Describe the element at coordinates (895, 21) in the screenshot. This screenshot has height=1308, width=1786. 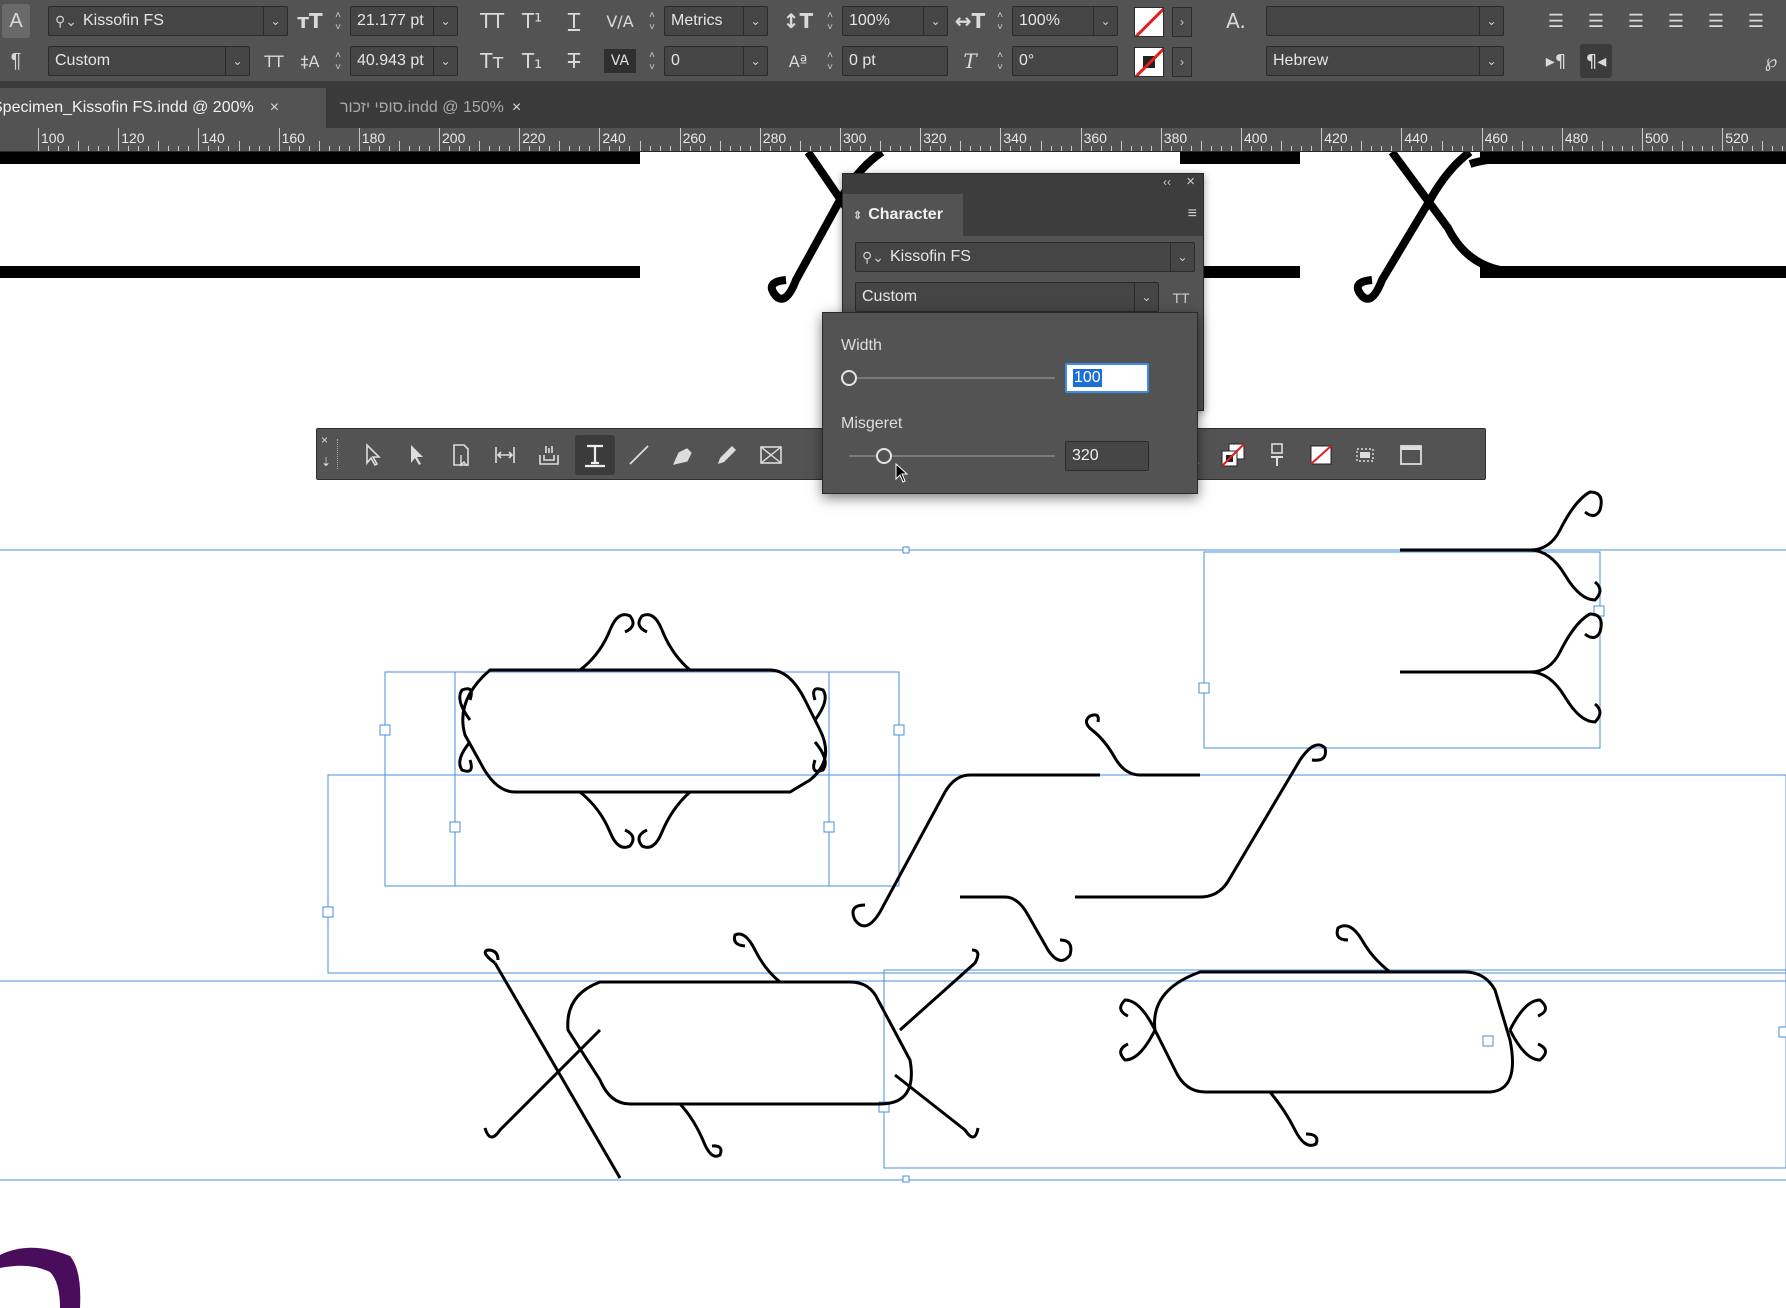
I see `vertical-scale-field: 100% ⌄` at that location.